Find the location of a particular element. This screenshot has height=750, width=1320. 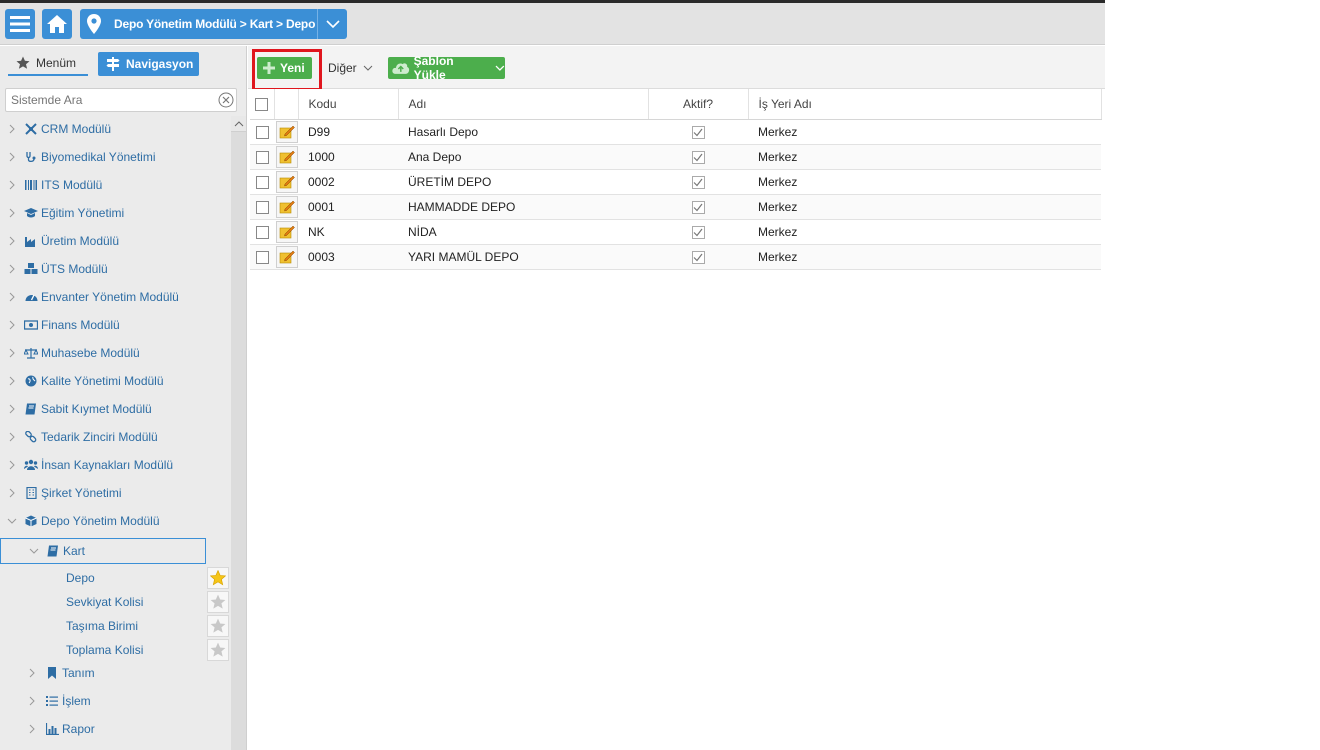

breadcrumb: Depo Yönetim Modülü > Kart > Depo is located at coordinates (213, 24).